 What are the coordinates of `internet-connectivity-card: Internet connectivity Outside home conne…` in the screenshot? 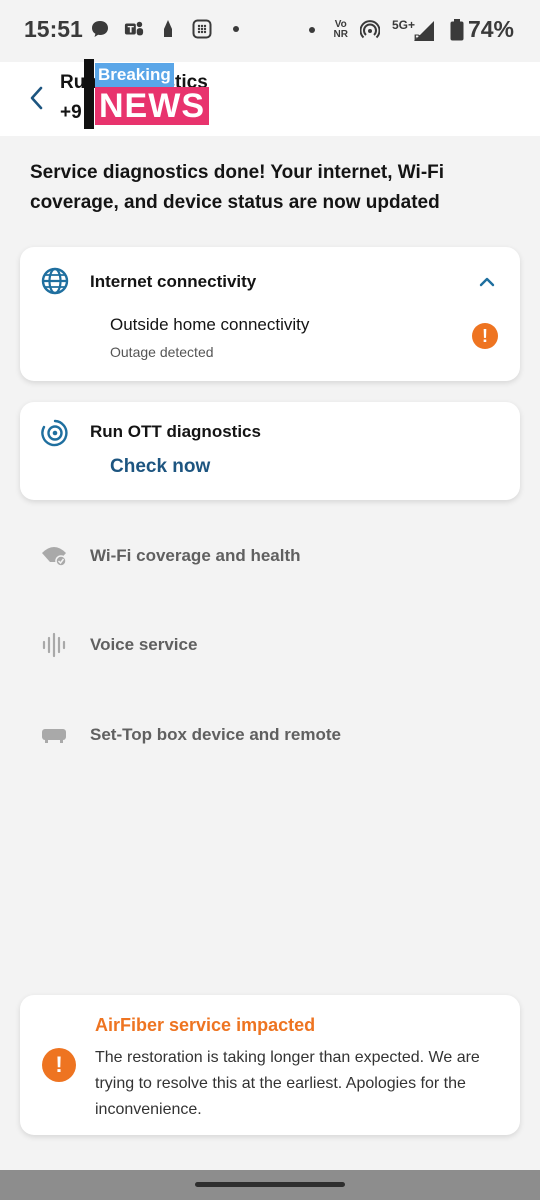 It's located at (270, 314).